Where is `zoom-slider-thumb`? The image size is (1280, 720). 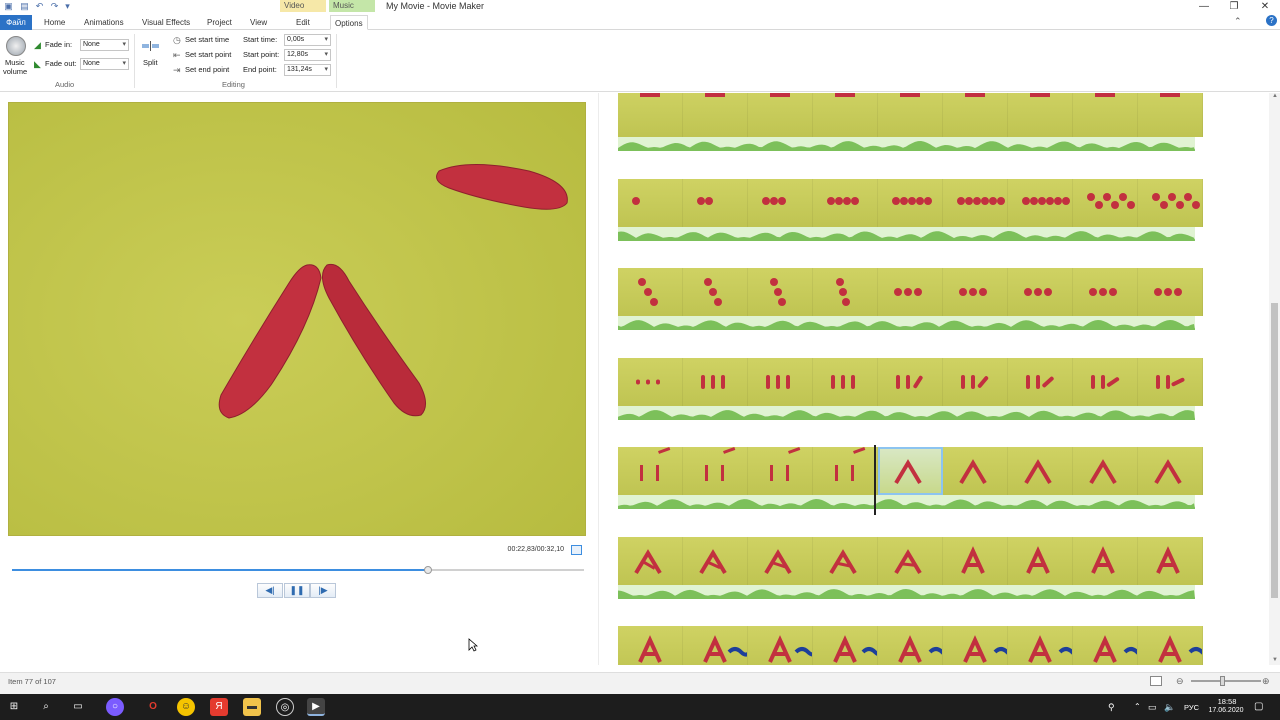
zoom-slider-thumb is located at coordinates (1222, 681).